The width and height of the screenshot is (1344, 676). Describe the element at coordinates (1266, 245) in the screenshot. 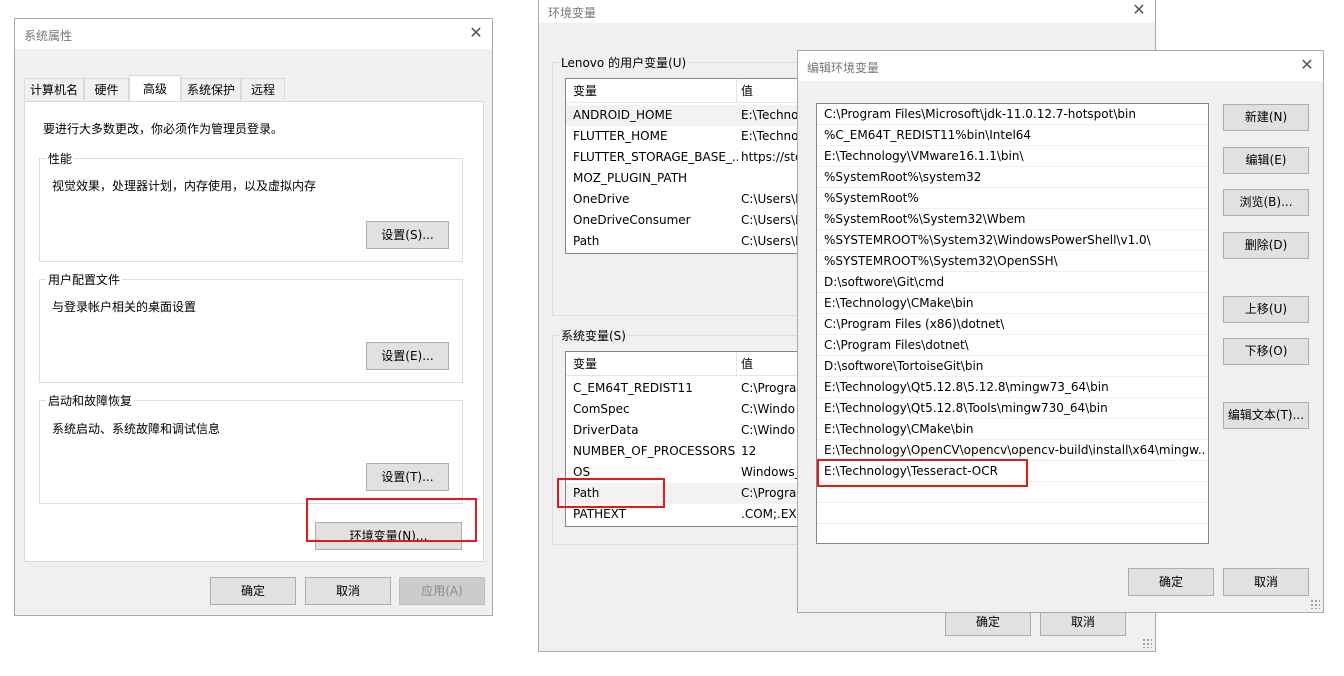

I see `delete-button: 删除(D)` at that location.